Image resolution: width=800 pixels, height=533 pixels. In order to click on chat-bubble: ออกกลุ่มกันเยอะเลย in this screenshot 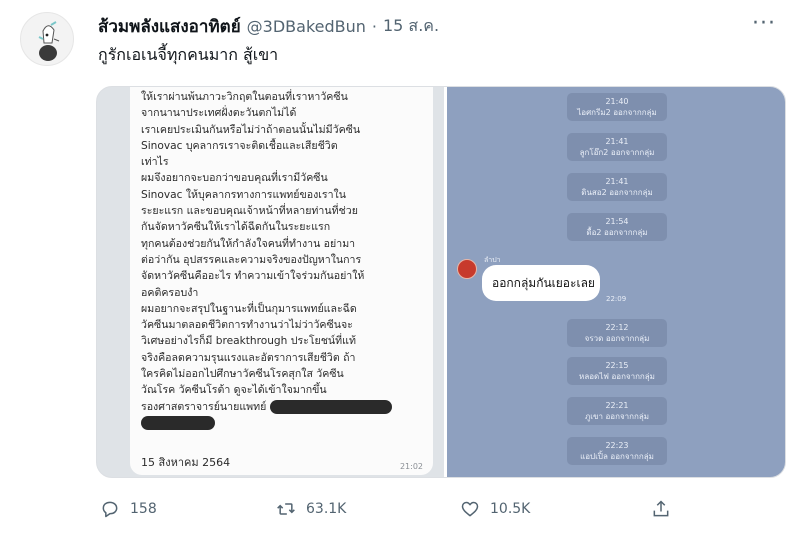, I will do `click(541, 283)`.